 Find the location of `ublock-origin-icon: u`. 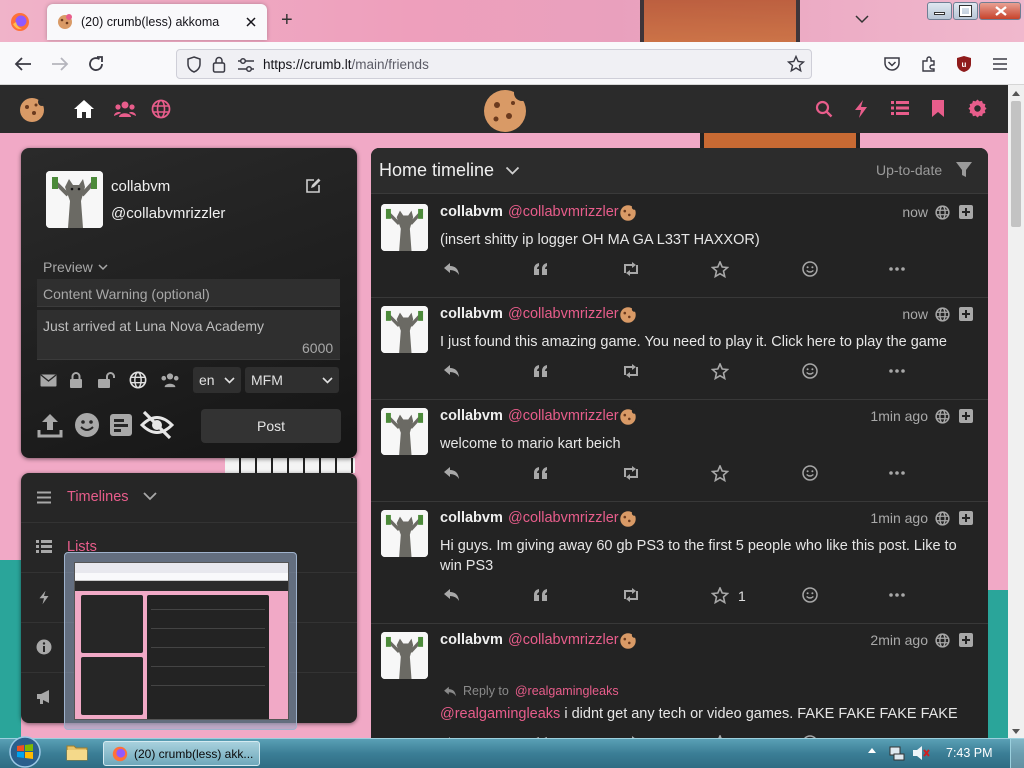

ublock-origin-icon: u is located at coordinates (964, 64).